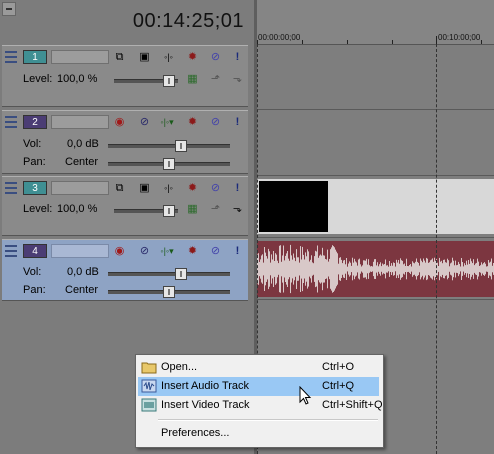 The width and height of the screenshot is (494, 454). Describe the element at coordinates (305, 395) in the screenshot. I see `mouse-cursor-icon` at that location.